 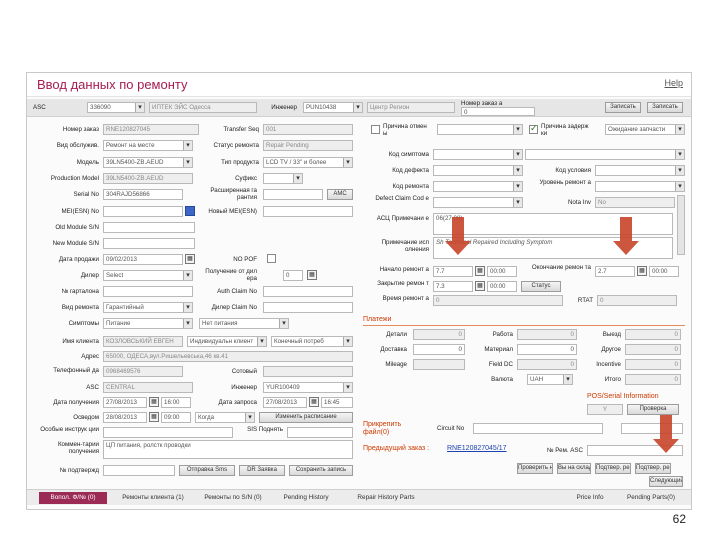 What do you see at coordinates (153, 498) in the screenshot?
I see `tab-client-repairs: Ремонты клиента (1)` at bounding box center [153, 498].